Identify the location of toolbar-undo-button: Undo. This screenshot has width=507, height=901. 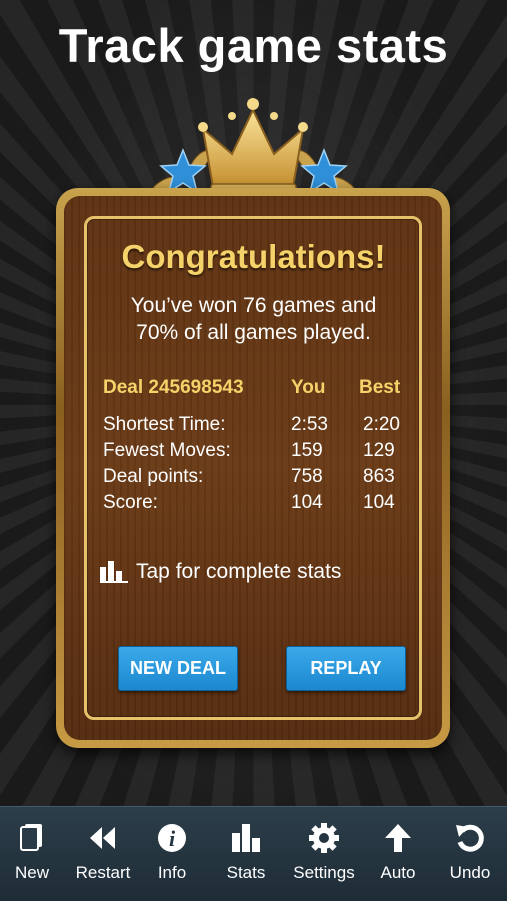
(470, 854).